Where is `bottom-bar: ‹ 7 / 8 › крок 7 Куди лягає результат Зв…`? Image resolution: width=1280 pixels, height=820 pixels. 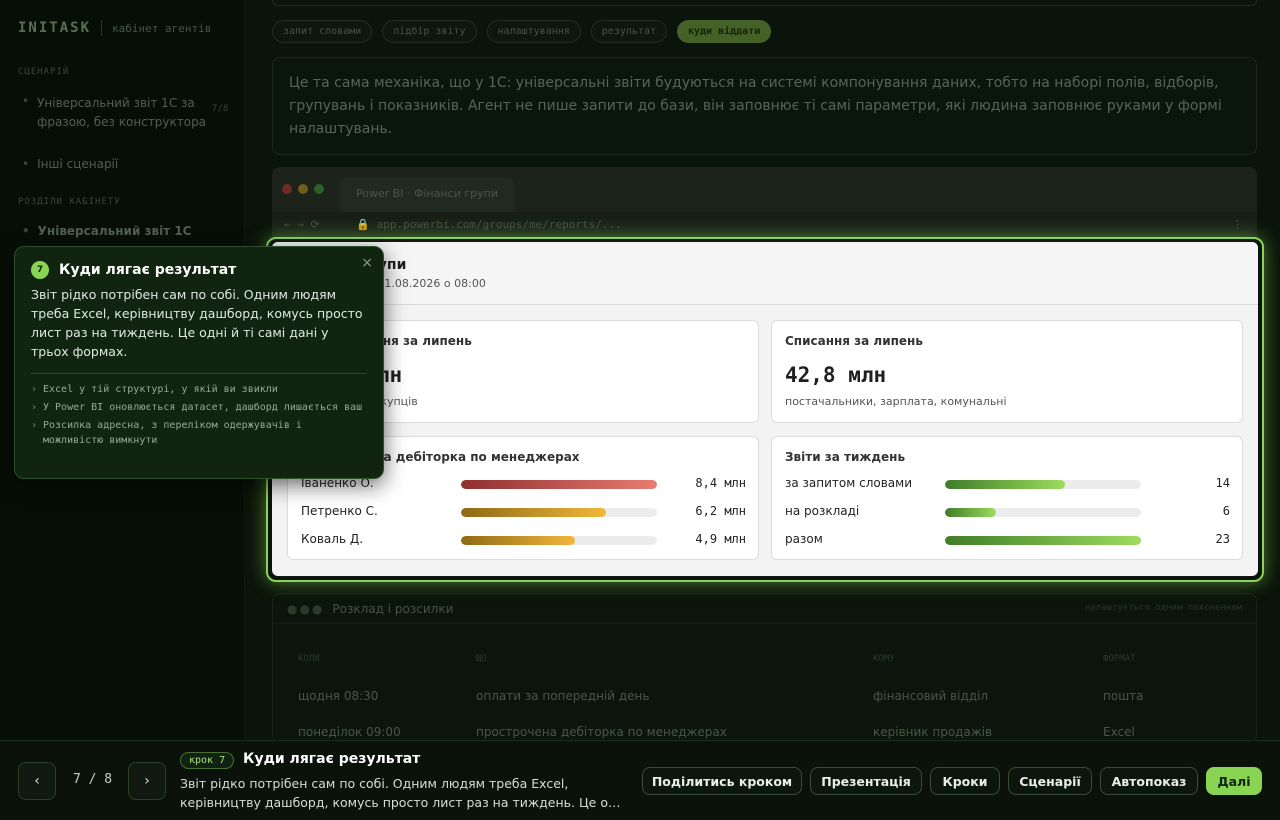
bottom-bar: ‹ 7 / 8 › крок 7 Куди лягає результат Зв… is located at coordinates (640, 780).